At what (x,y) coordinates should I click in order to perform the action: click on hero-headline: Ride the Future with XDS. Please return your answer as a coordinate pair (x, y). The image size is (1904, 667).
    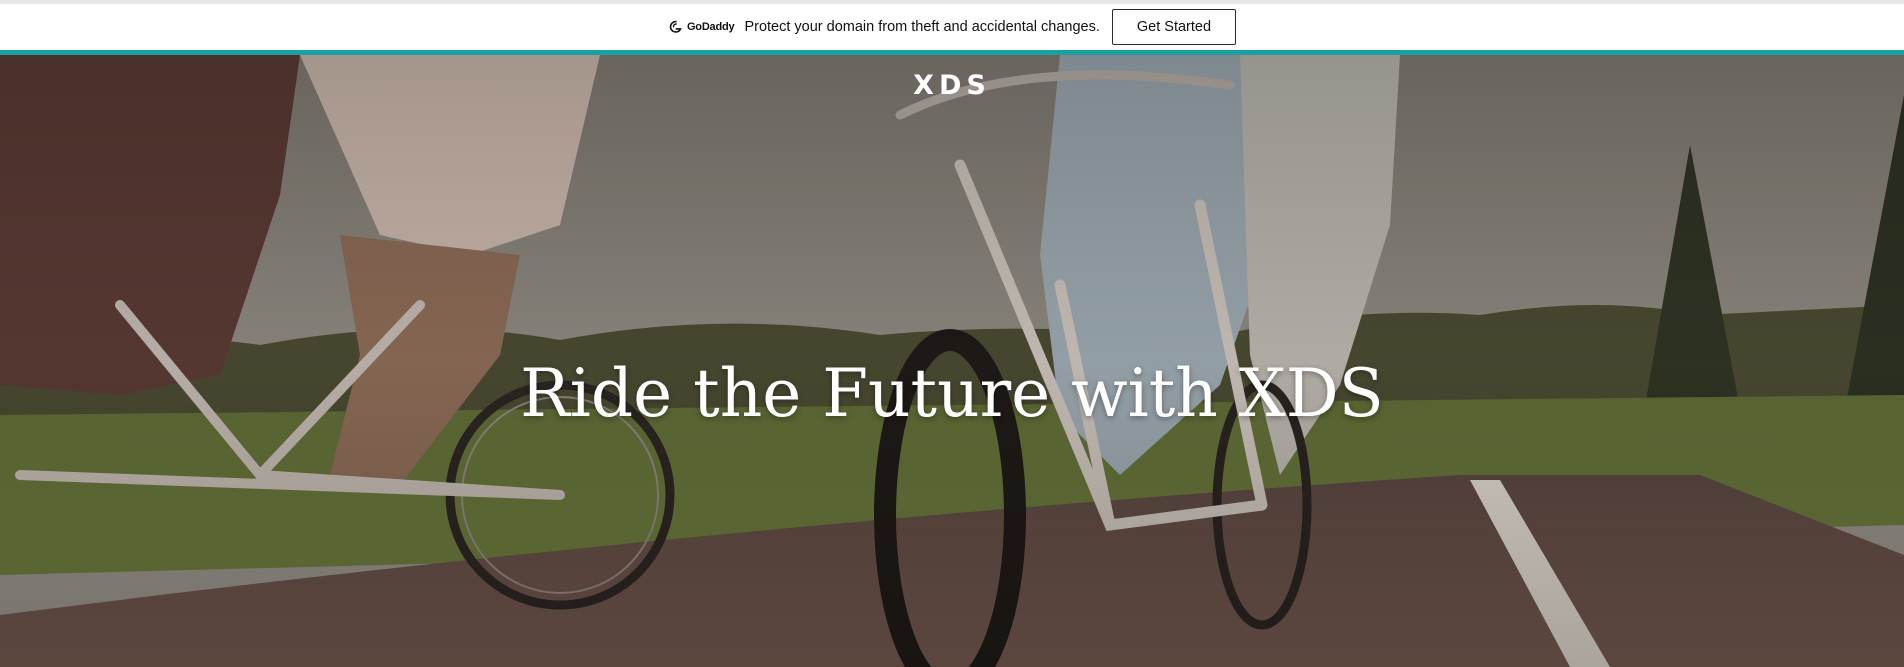
    Looking at the image, I should click on (952, 393).